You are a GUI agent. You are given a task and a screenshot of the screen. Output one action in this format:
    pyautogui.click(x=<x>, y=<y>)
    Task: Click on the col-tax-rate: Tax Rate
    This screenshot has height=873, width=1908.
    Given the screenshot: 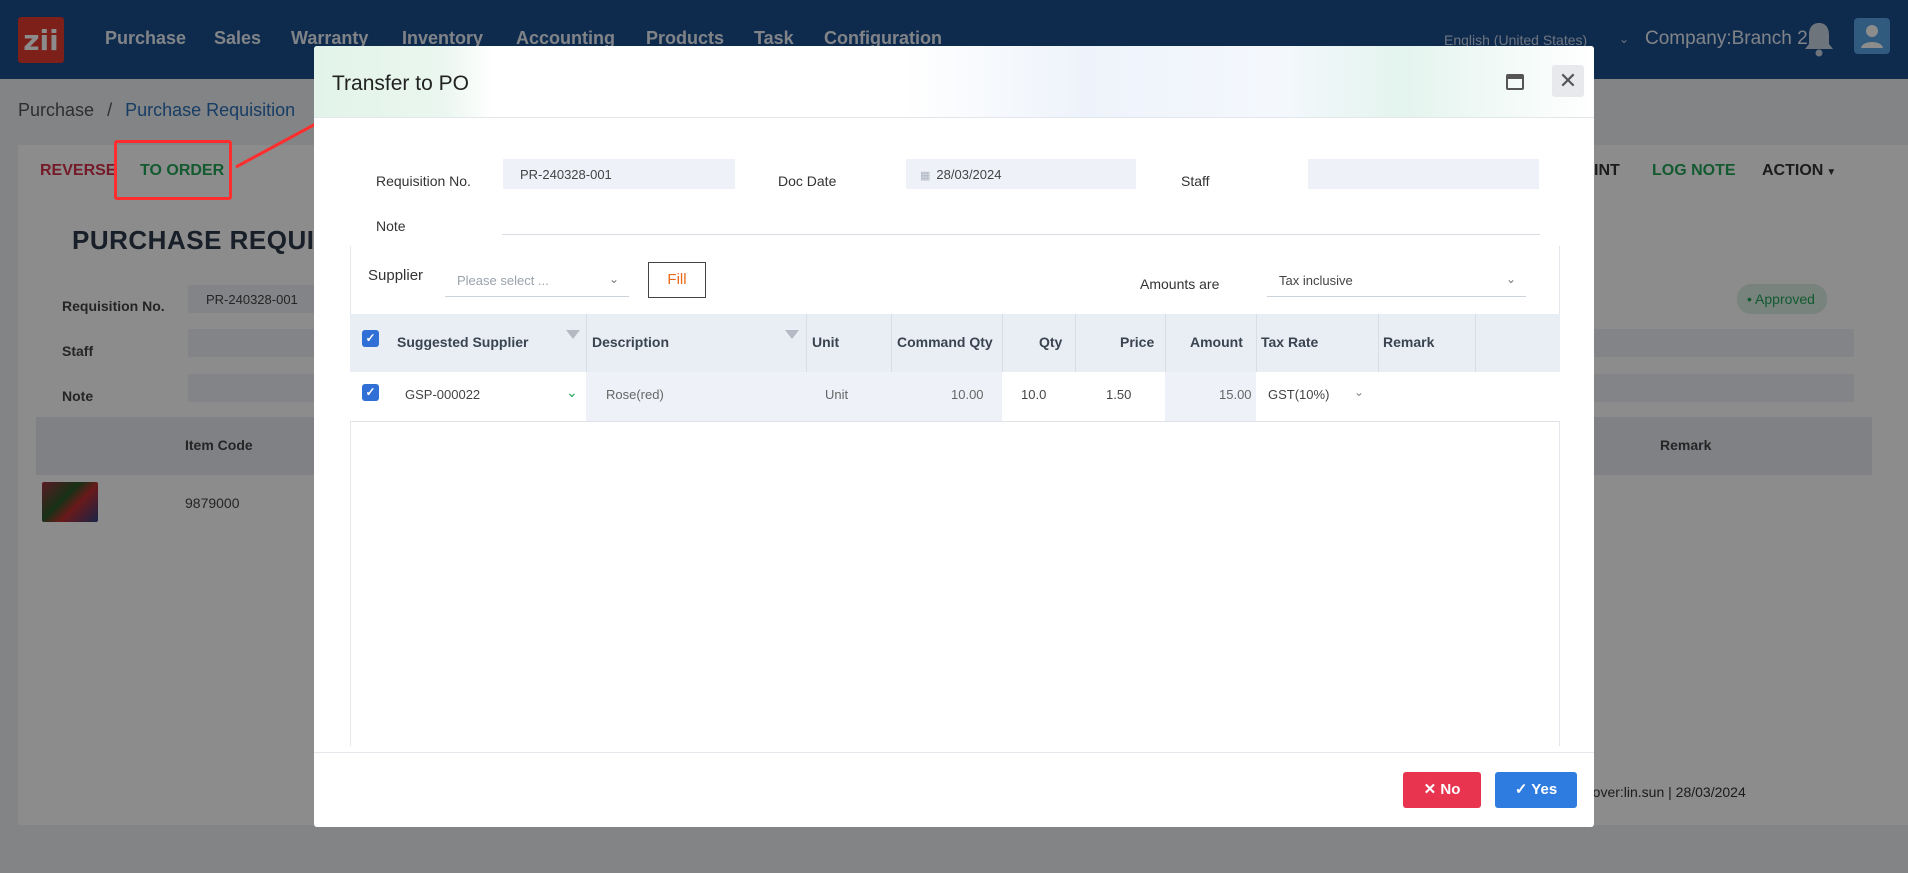 What is the action you would take?
    pyautogui.click(x=1289, y=342)
    